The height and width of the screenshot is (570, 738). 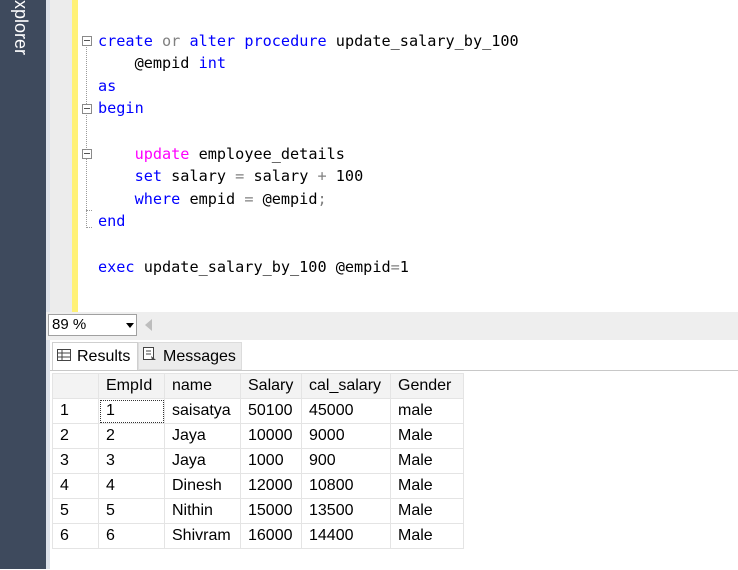 What do you see at coordinates (322, 199) in the screenshot?
I see `code-token: ;` at bounding box center [322, 199].